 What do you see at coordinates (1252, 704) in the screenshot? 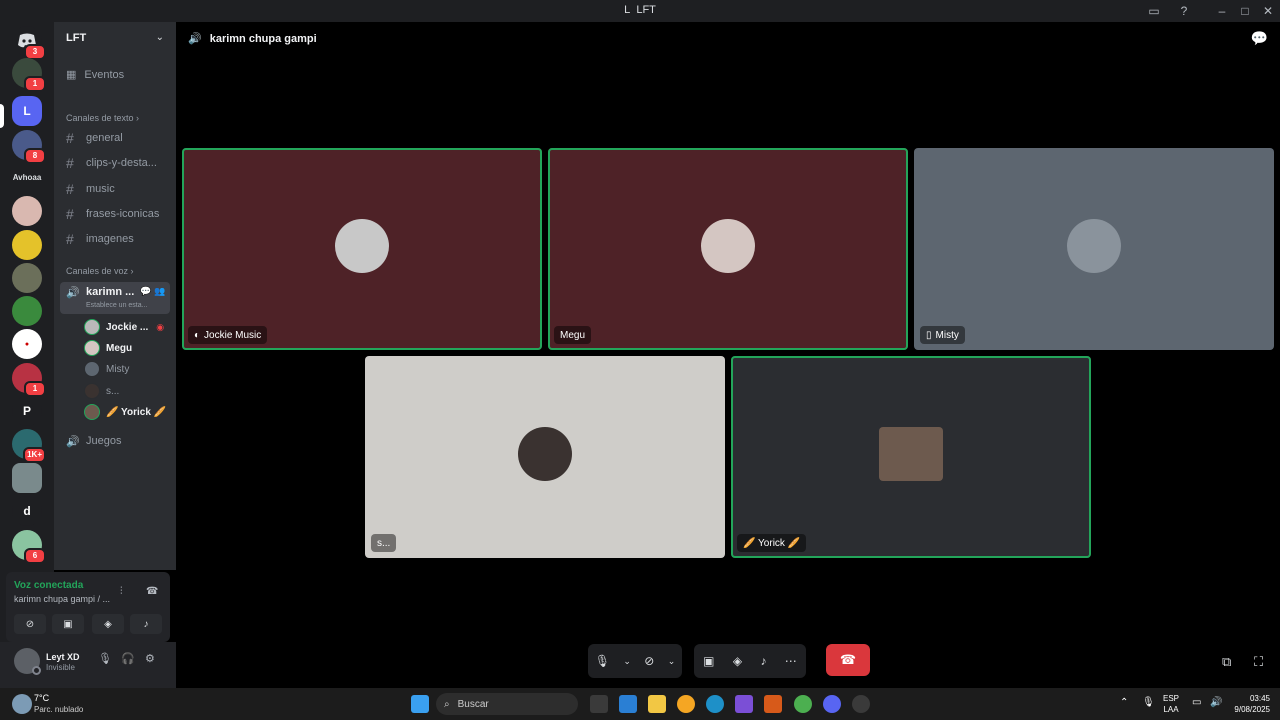
I see `clock: 03:45 9/08/2025` at bounding box center [1252, 704].